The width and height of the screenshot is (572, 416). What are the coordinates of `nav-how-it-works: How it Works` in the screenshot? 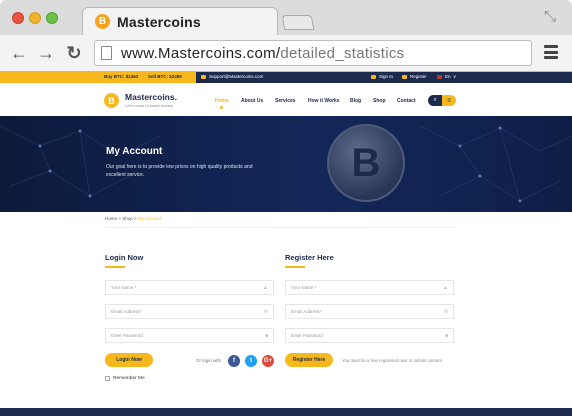 It's located at (324, 101).